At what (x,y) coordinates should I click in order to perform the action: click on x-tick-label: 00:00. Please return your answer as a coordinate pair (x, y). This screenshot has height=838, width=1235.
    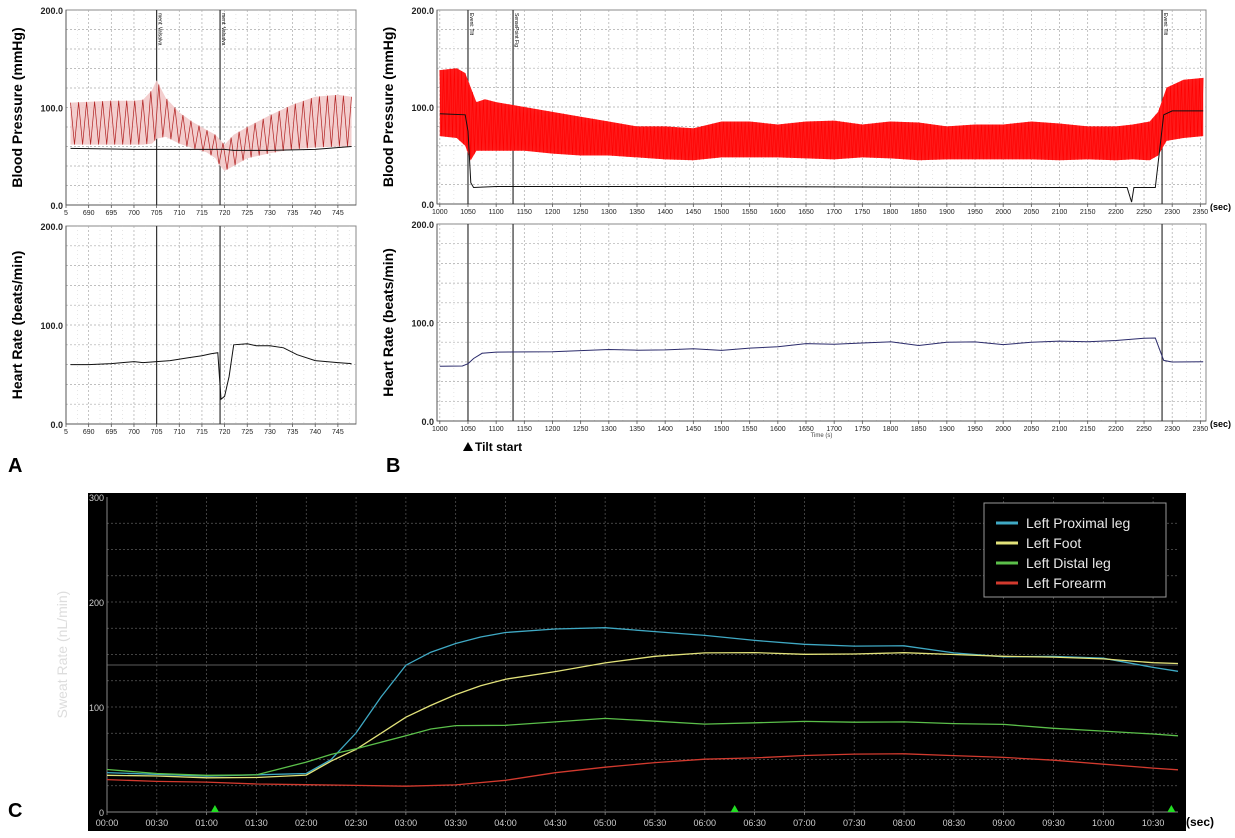
    Looking at the image, I should click on (107, 823).